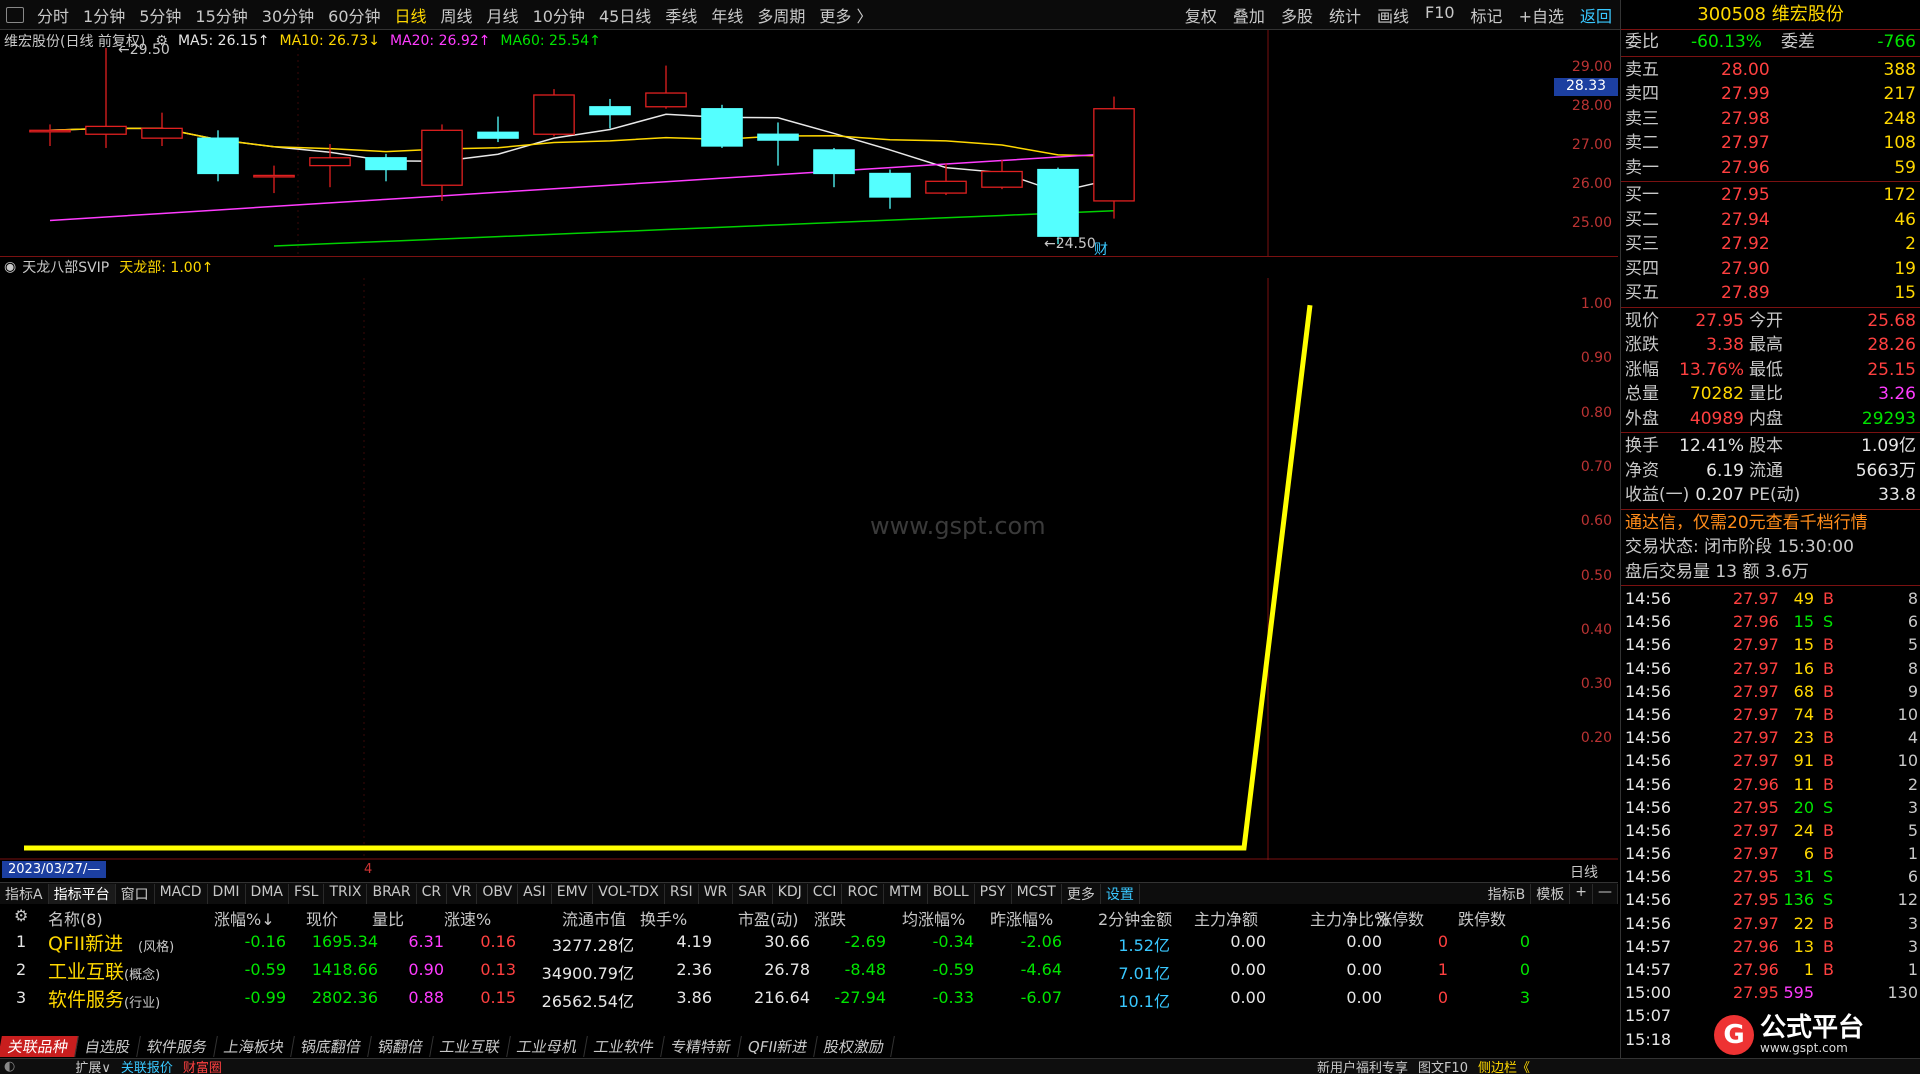  I want to click on tool-button: 多股, so click(1297, 15).